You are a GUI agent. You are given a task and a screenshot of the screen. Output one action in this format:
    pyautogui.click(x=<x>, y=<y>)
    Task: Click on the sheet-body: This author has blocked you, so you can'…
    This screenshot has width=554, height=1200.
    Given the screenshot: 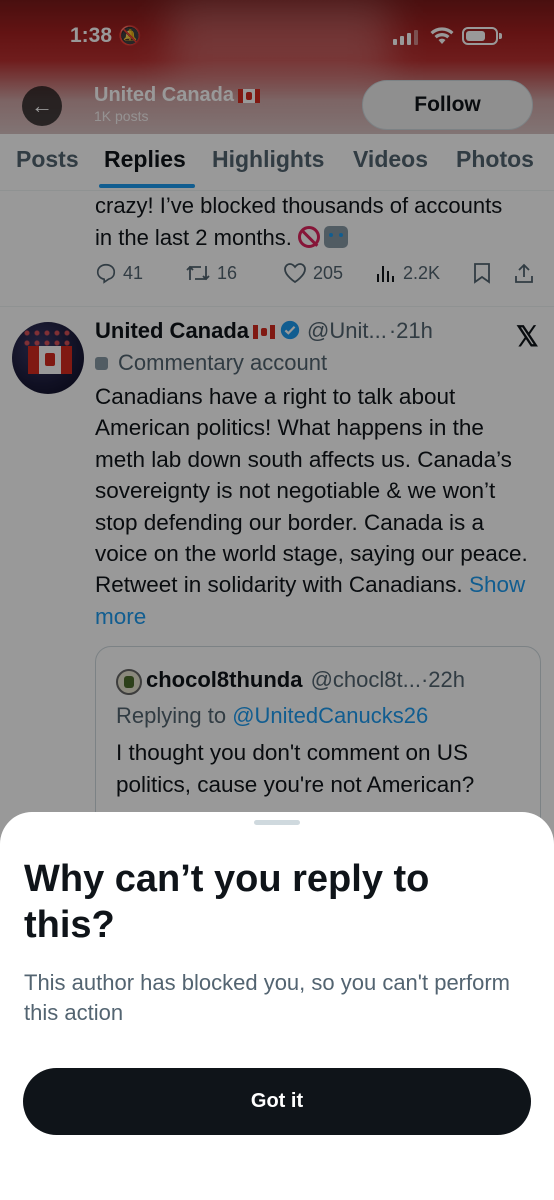 What is the action you would take?
    pyautogui.click(x=267, y=997)
    